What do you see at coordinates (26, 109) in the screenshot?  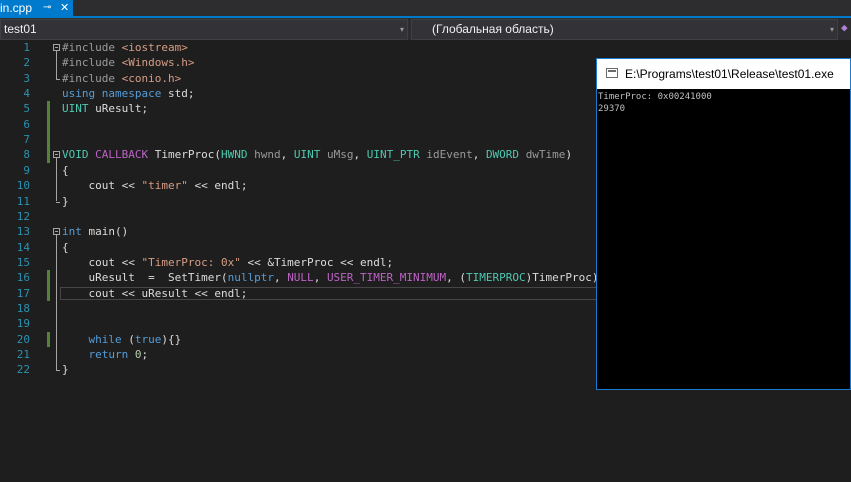 I see `line-number: 5` at bounding box center [26, 109].